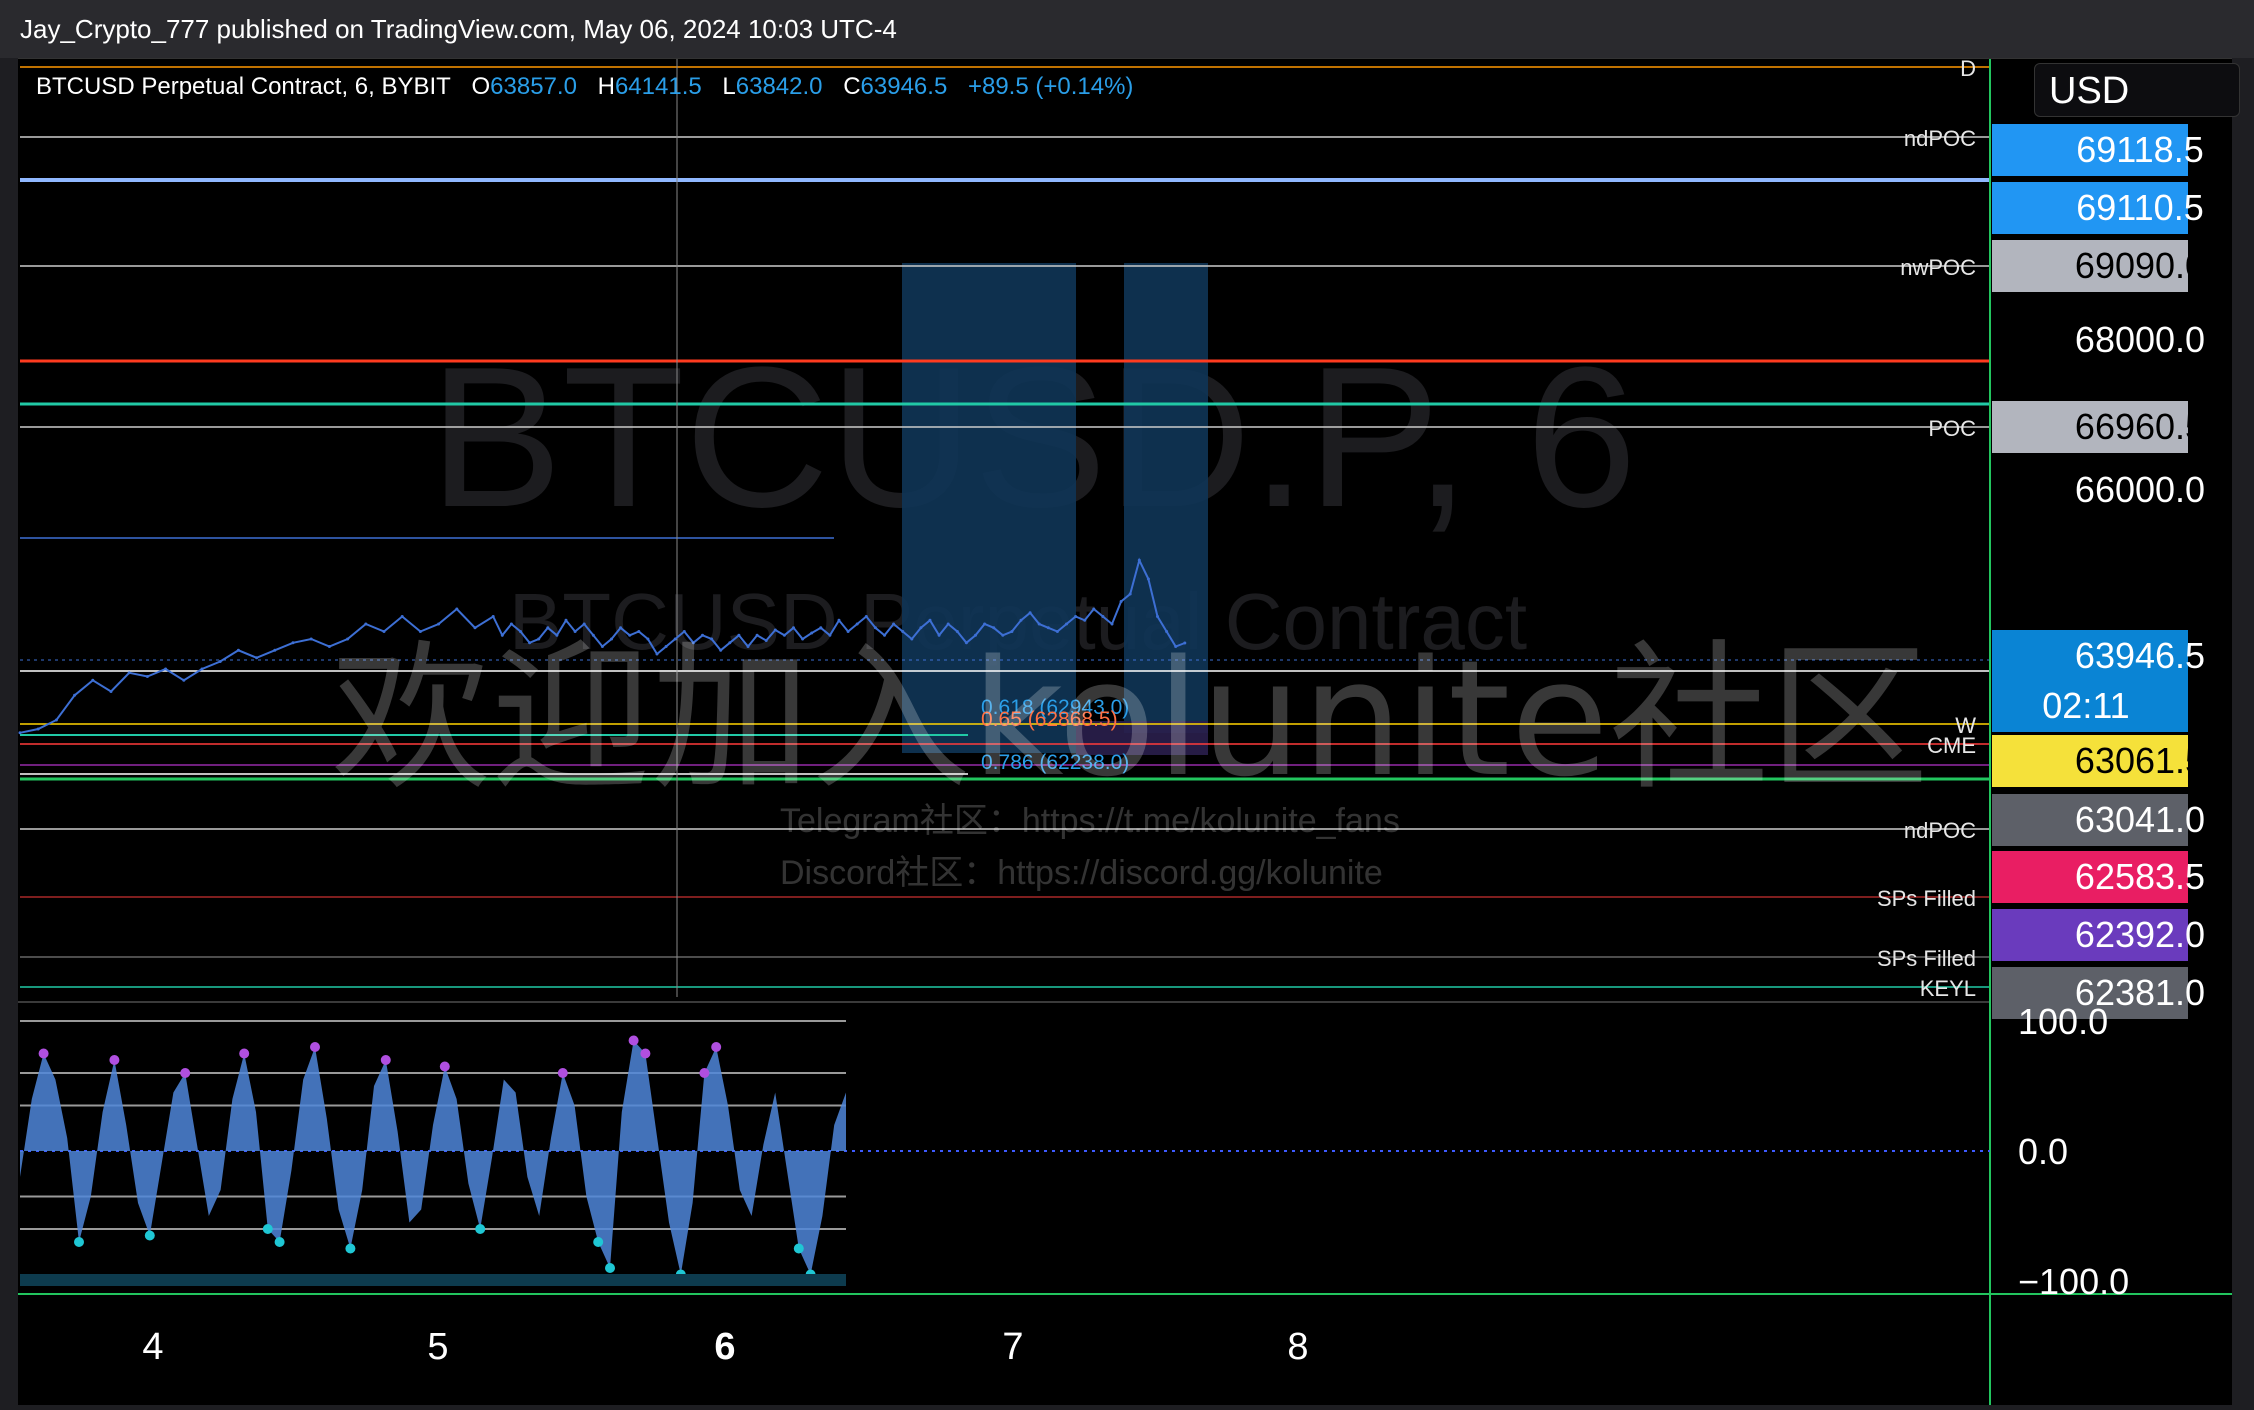 Image resolution: width=2254 pixels, height=1410 pixels. I want to click on level-label: D, so click(1968, 70).